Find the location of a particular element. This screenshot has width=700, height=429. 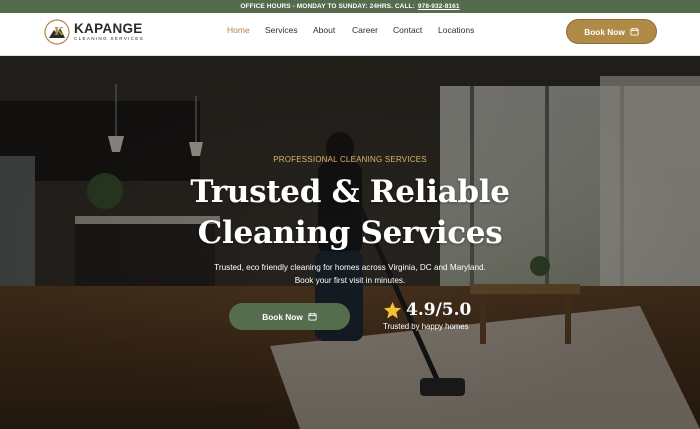

header-book-now-label: Book Now is located at coordinates (604, 31).